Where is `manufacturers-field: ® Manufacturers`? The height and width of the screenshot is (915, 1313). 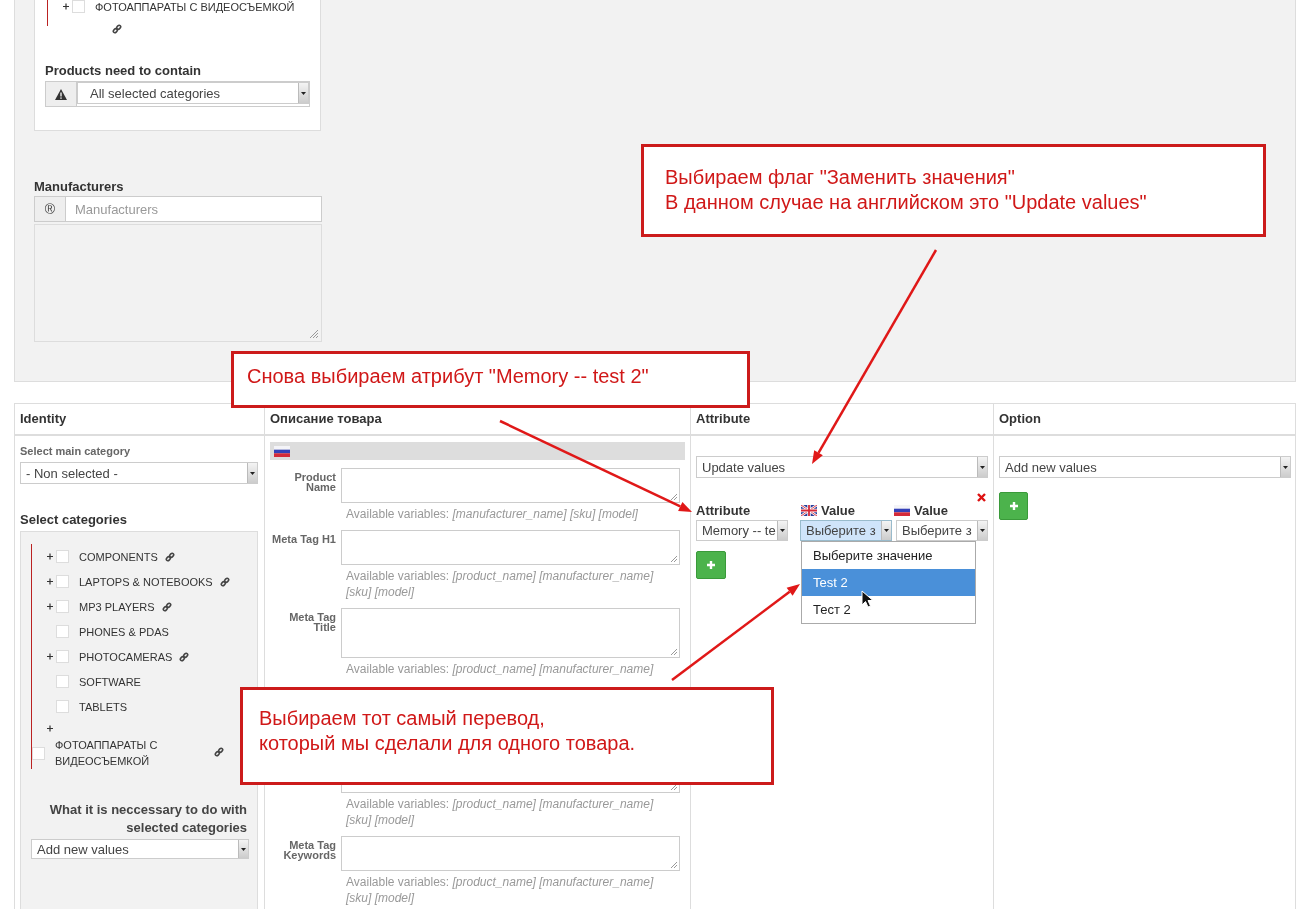
manufacturers-field: ® Manufacturers is located at coordinates (178, 209).